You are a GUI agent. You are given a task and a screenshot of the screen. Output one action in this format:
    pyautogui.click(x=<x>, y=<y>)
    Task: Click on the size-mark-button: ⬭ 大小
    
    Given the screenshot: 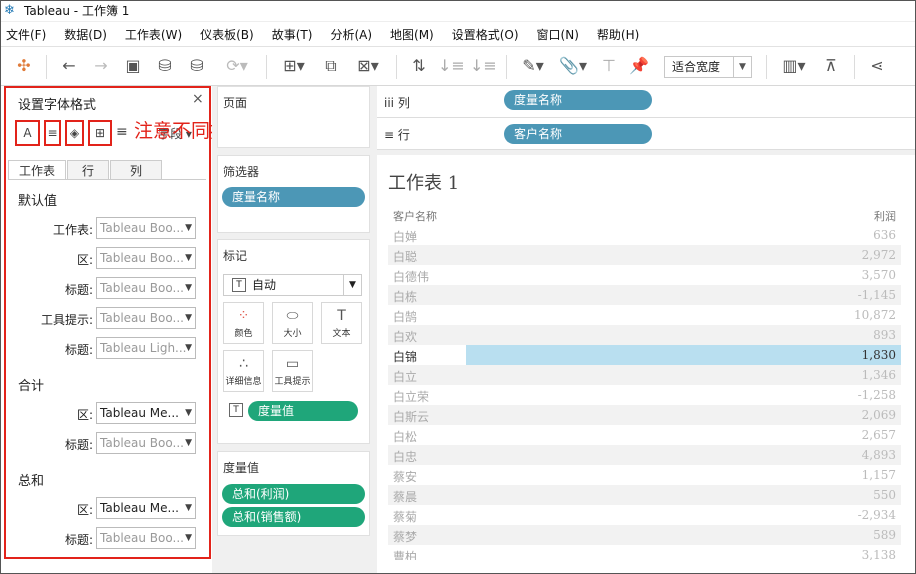 What is the action you would take?
    pyautogui.click(x=292, y=323)
    